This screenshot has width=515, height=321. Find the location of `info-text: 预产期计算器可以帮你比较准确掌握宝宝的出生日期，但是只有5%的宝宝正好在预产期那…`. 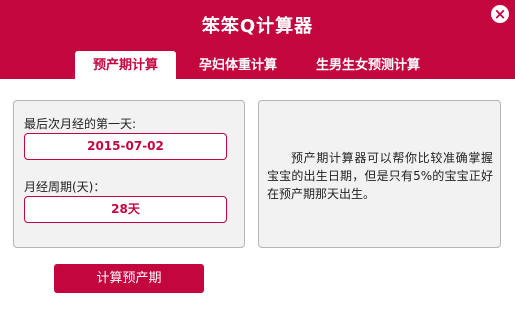

info-text: 预产期计算器可以帮你比较准确掌握宝宝的出生日期，但是只有5%的宝宝正好在预产期那… is located at coordinates (380, 176).